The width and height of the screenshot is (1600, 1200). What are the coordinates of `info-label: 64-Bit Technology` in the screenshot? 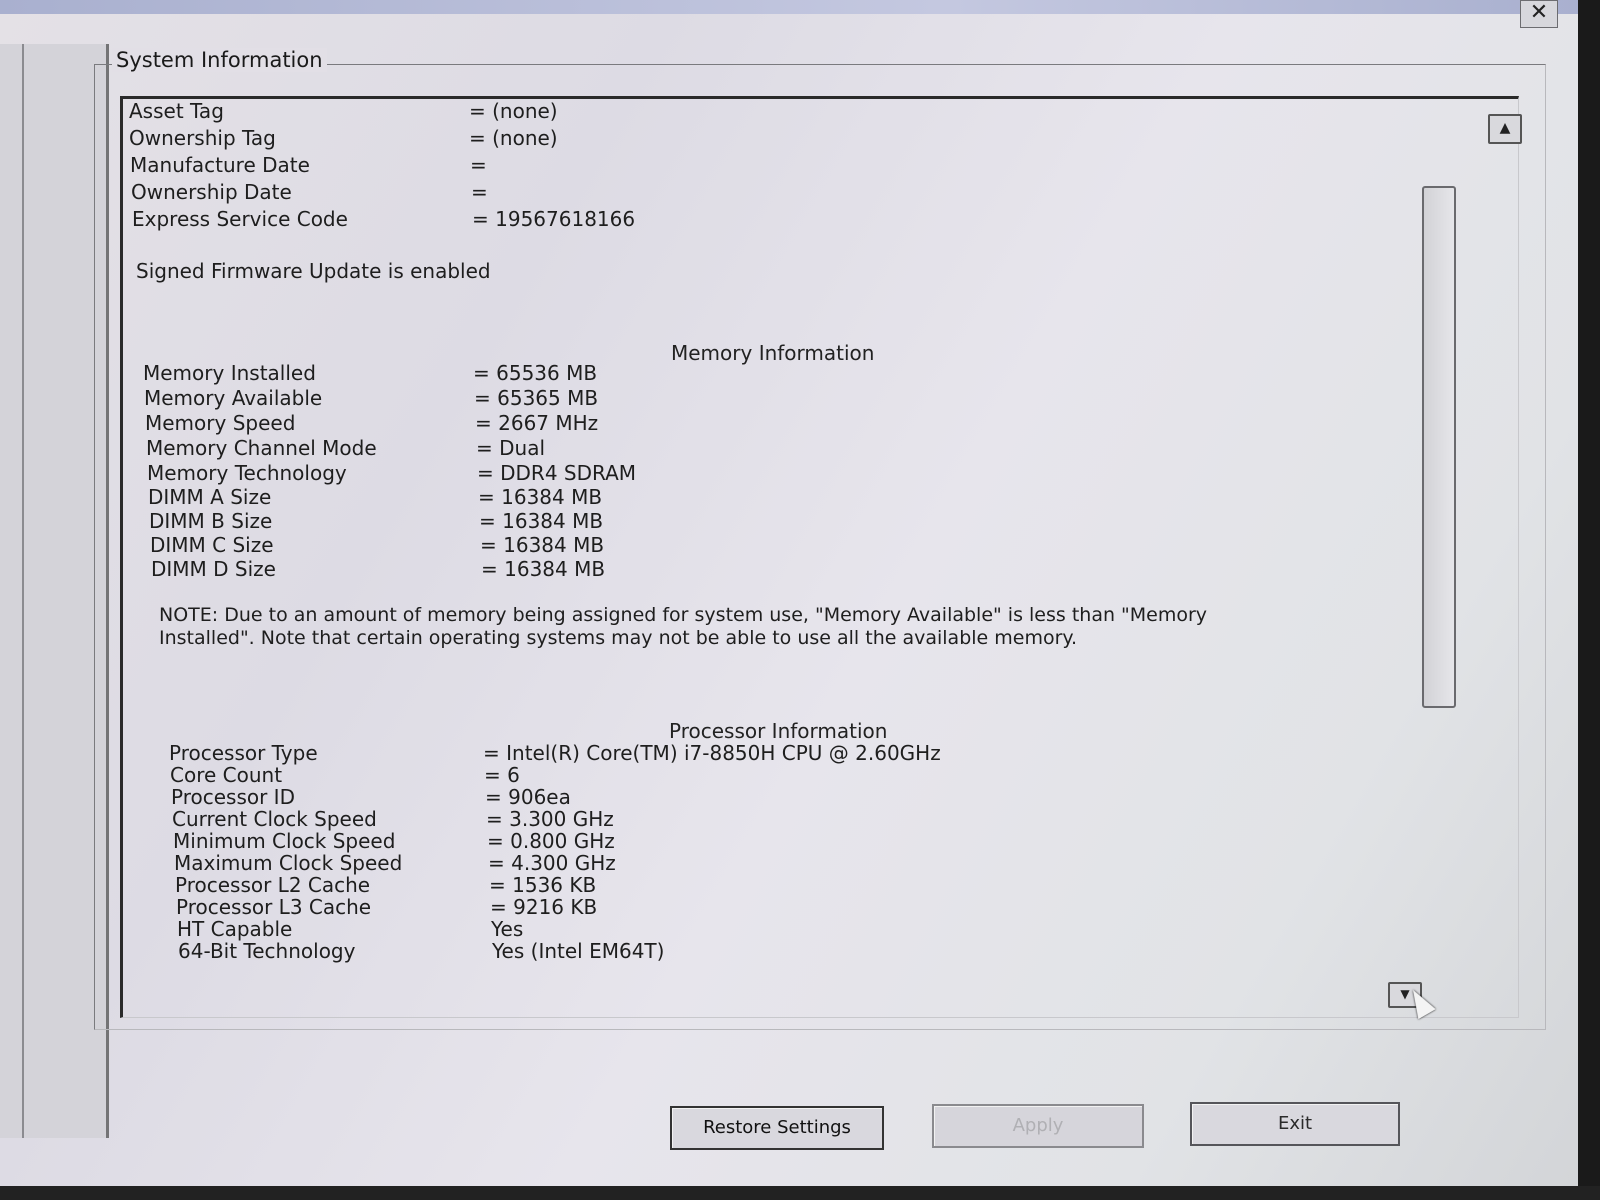 It's located at (267, 951).